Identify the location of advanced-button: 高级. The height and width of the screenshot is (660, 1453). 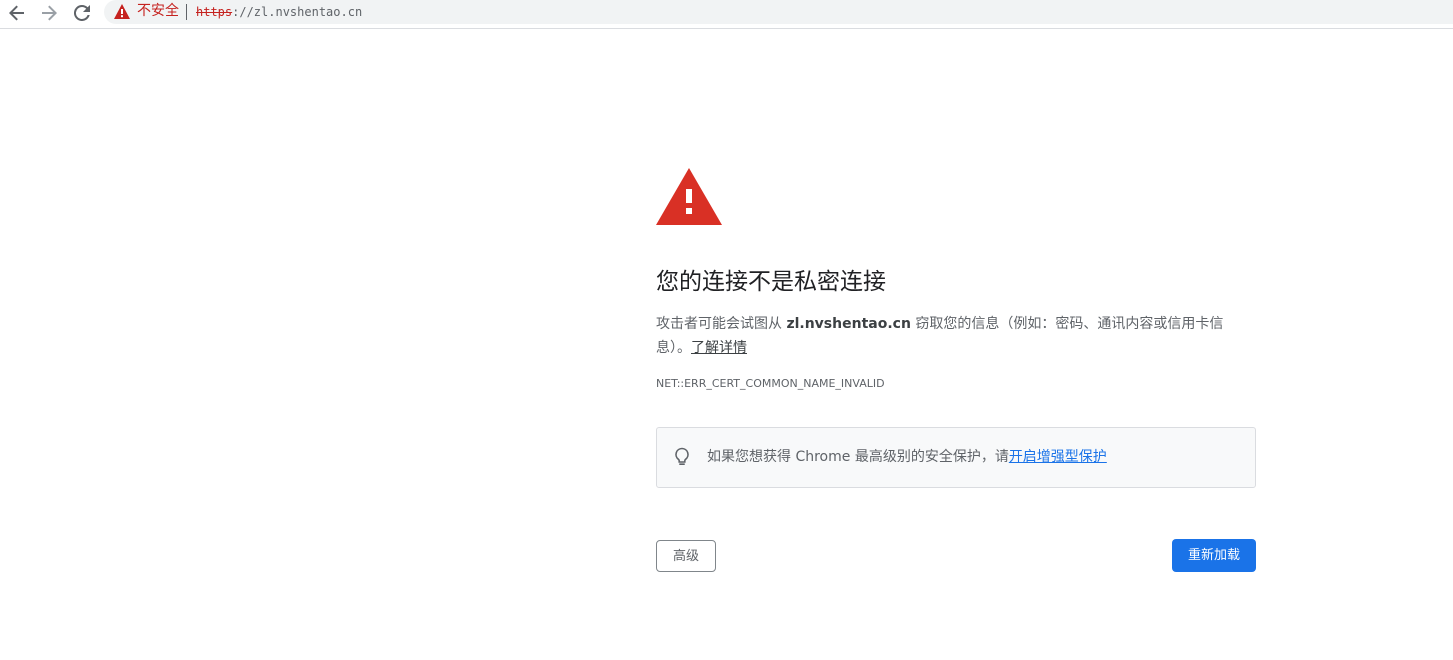
(686, 556).